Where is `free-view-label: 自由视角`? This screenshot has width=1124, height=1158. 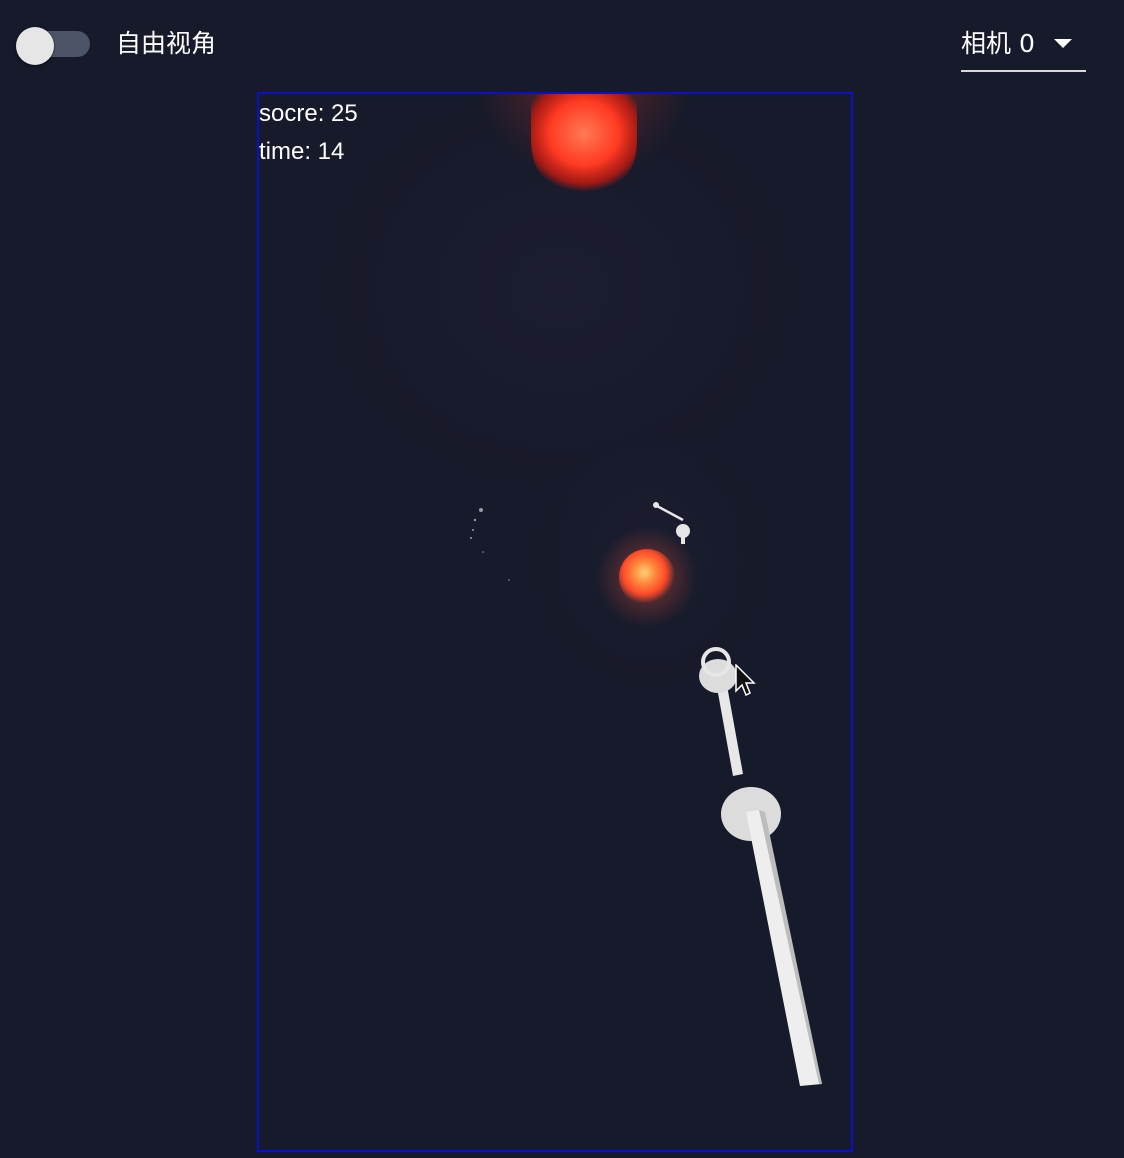
free-view-label: 自由视角 is located at coordinates (166, 43).